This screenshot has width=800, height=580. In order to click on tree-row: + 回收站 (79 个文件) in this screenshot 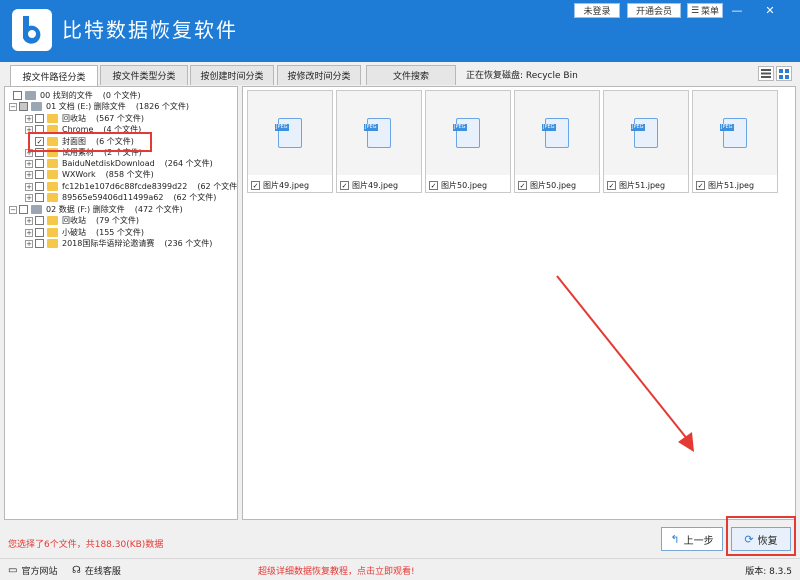, I will do `click(82, 220)`.